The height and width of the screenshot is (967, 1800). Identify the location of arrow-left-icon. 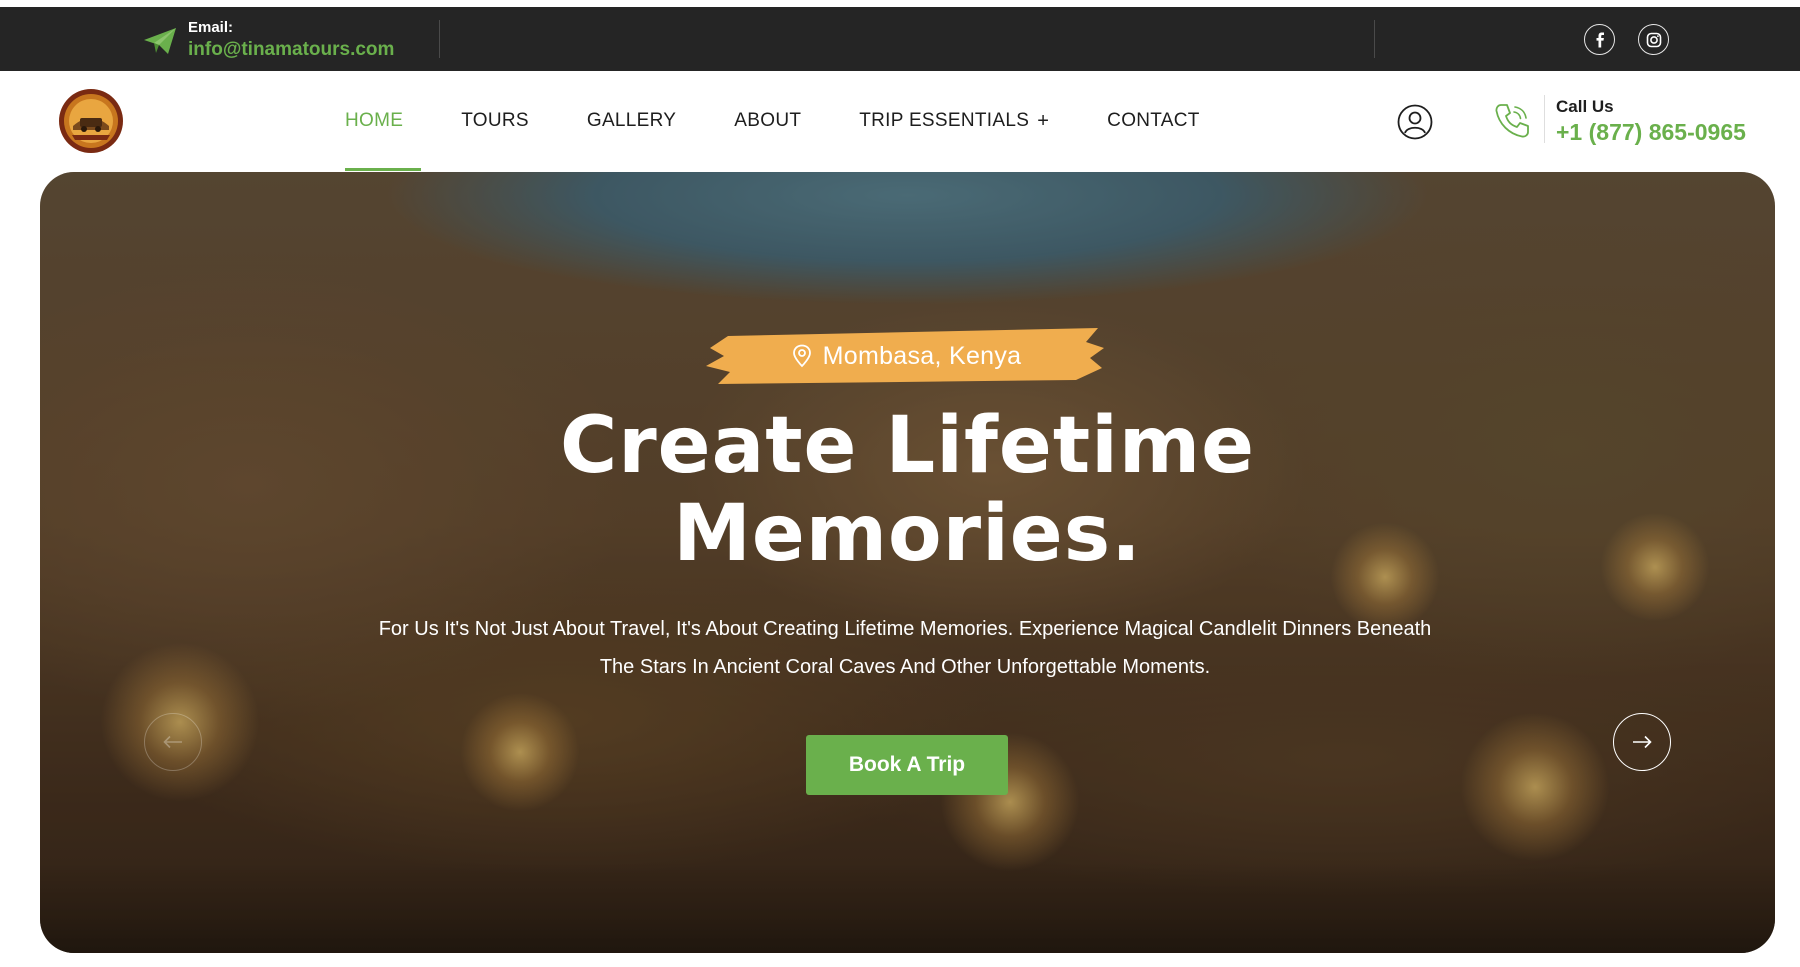
(172, 742).